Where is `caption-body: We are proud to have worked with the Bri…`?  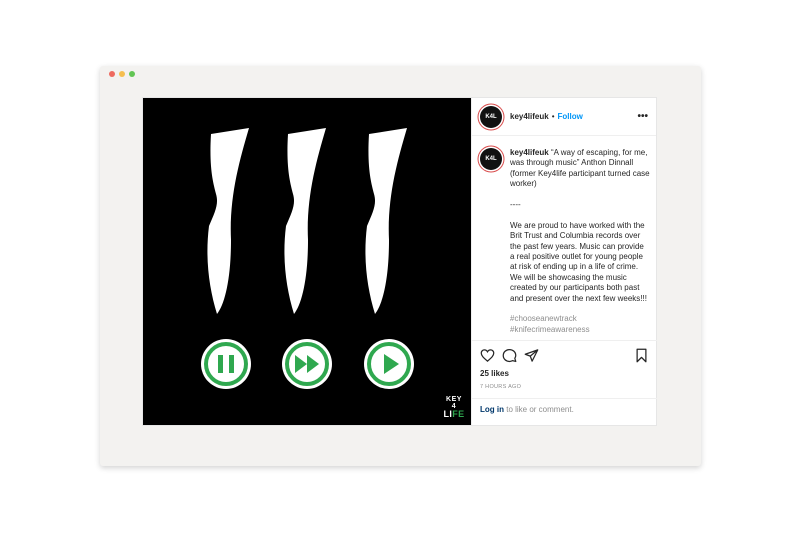
caption-body: We are proud to have worked with the Bri… is located at coordinates (578, 261).